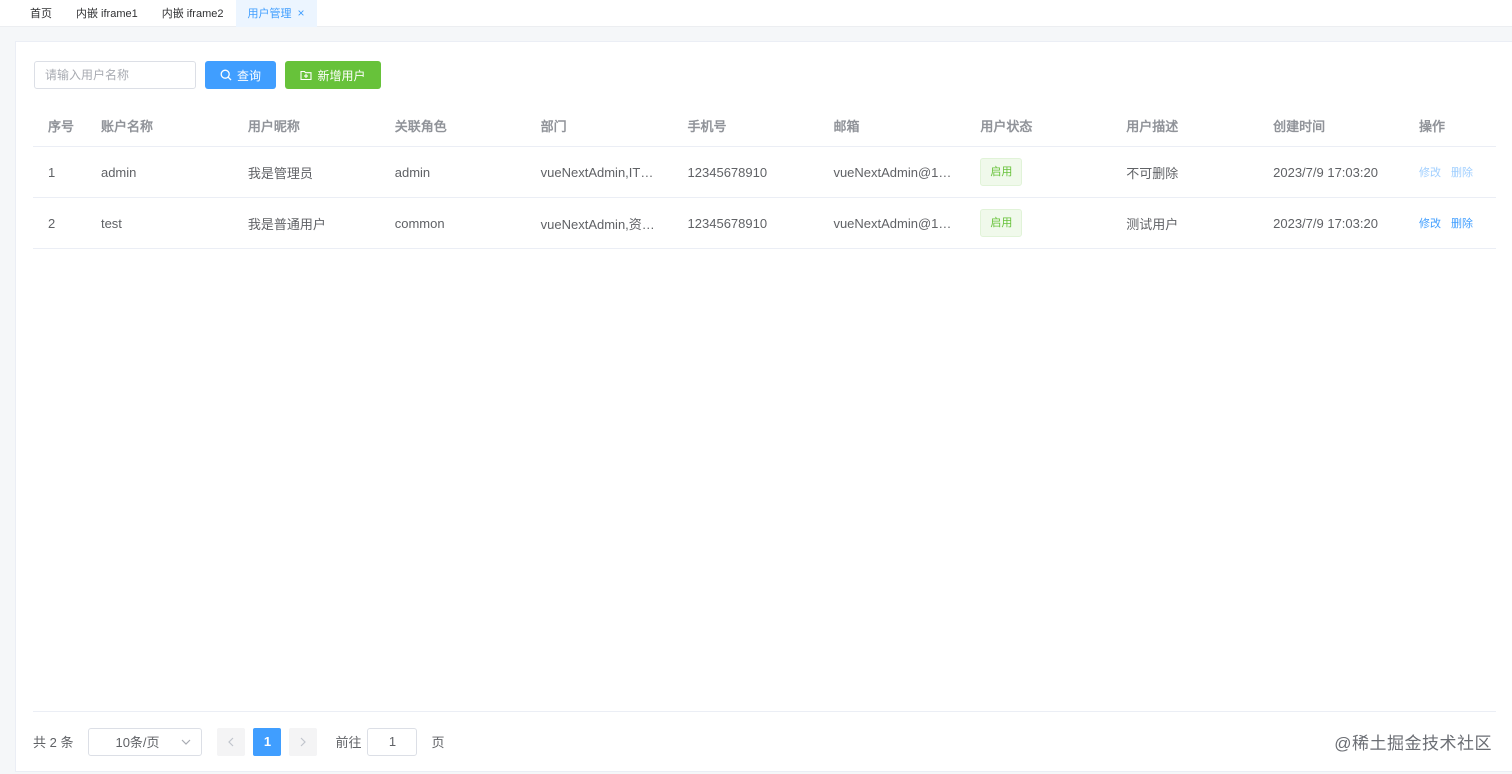  Describe the element at coordinates (553, 126) in the screenshot. I see `column-header: 部门` at that location.